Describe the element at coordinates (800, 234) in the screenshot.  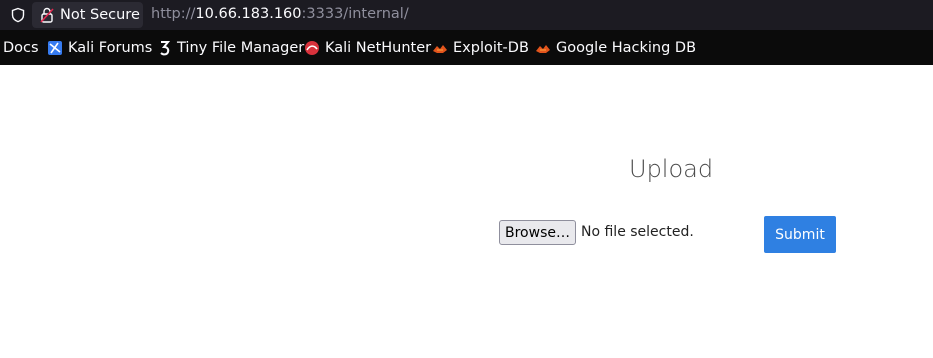
I see `submit-button: Submit` at that location.